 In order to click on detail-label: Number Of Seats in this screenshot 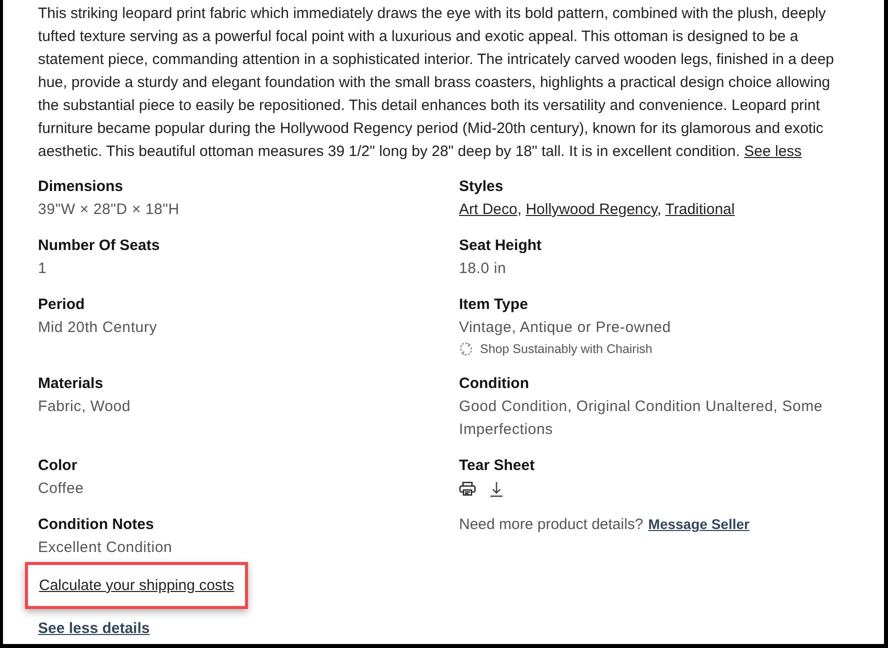, I will do `click(99, 246)`.